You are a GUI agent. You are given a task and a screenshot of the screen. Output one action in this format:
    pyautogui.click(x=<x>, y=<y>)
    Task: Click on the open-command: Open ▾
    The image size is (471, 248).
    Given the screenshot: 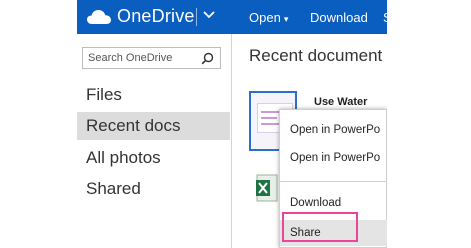 What is the action you would take?
    pyautogui.click(x=268, y=17)
    